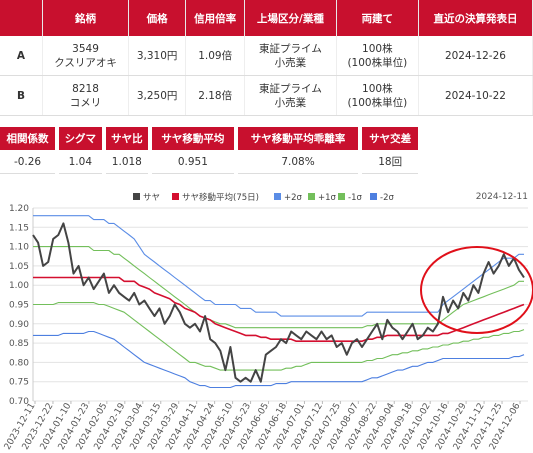 The height and width of the screenshot is (453, 533). I want to click on header-margin-ratio: 信用倍率, so click(215, 18).